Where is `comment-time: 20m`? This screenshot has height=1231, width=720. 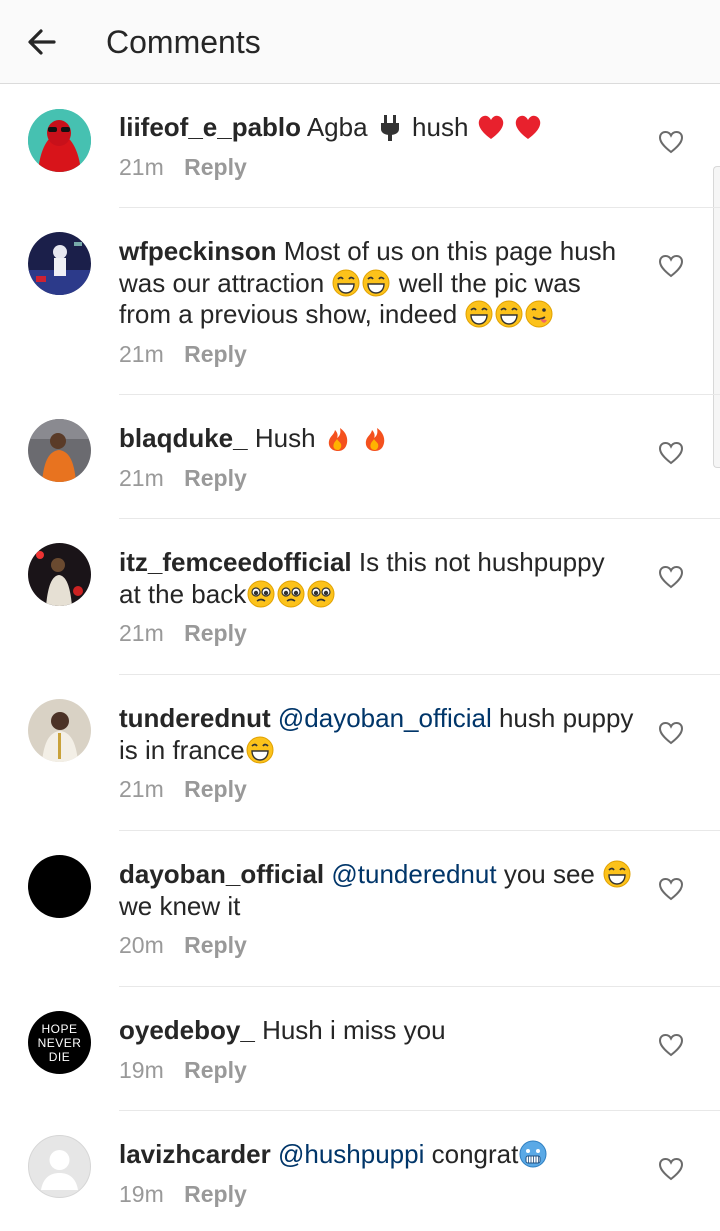
comment-time: 20m is located at coordinates (141, 945).